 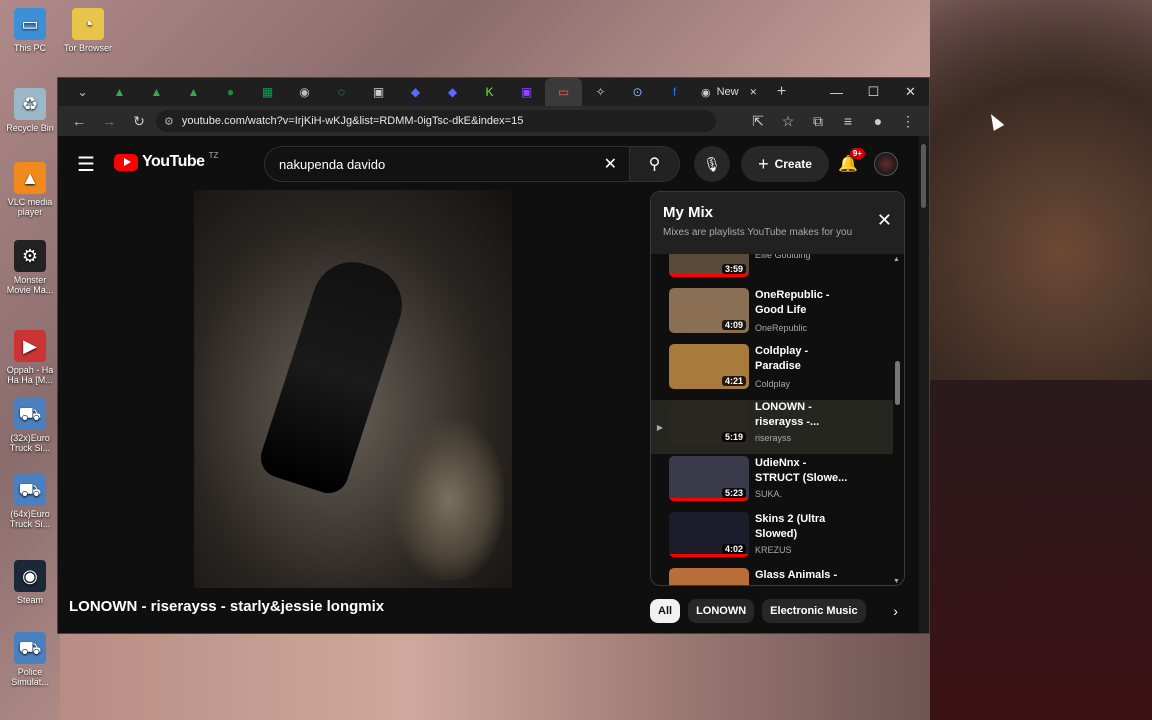 I want to click on playlist-scroll-thumb, so click(x=897, y=383).